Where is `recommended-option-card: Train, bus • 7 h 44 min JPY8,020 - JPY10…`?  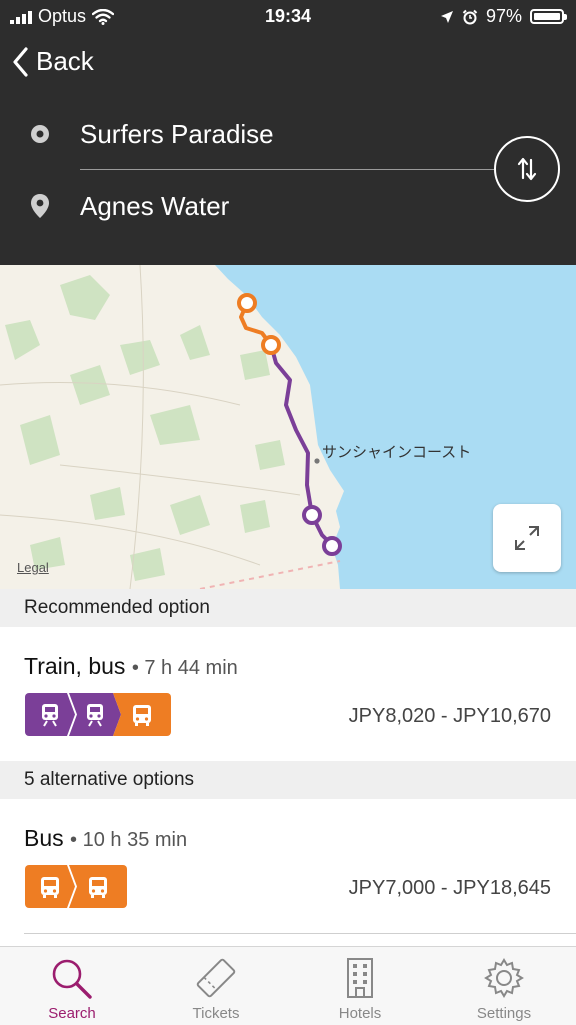 recommended-option-card: Train, bus • 7 h 44 min JPY8,020 - JPY10… is located at coordinates (288, 694).